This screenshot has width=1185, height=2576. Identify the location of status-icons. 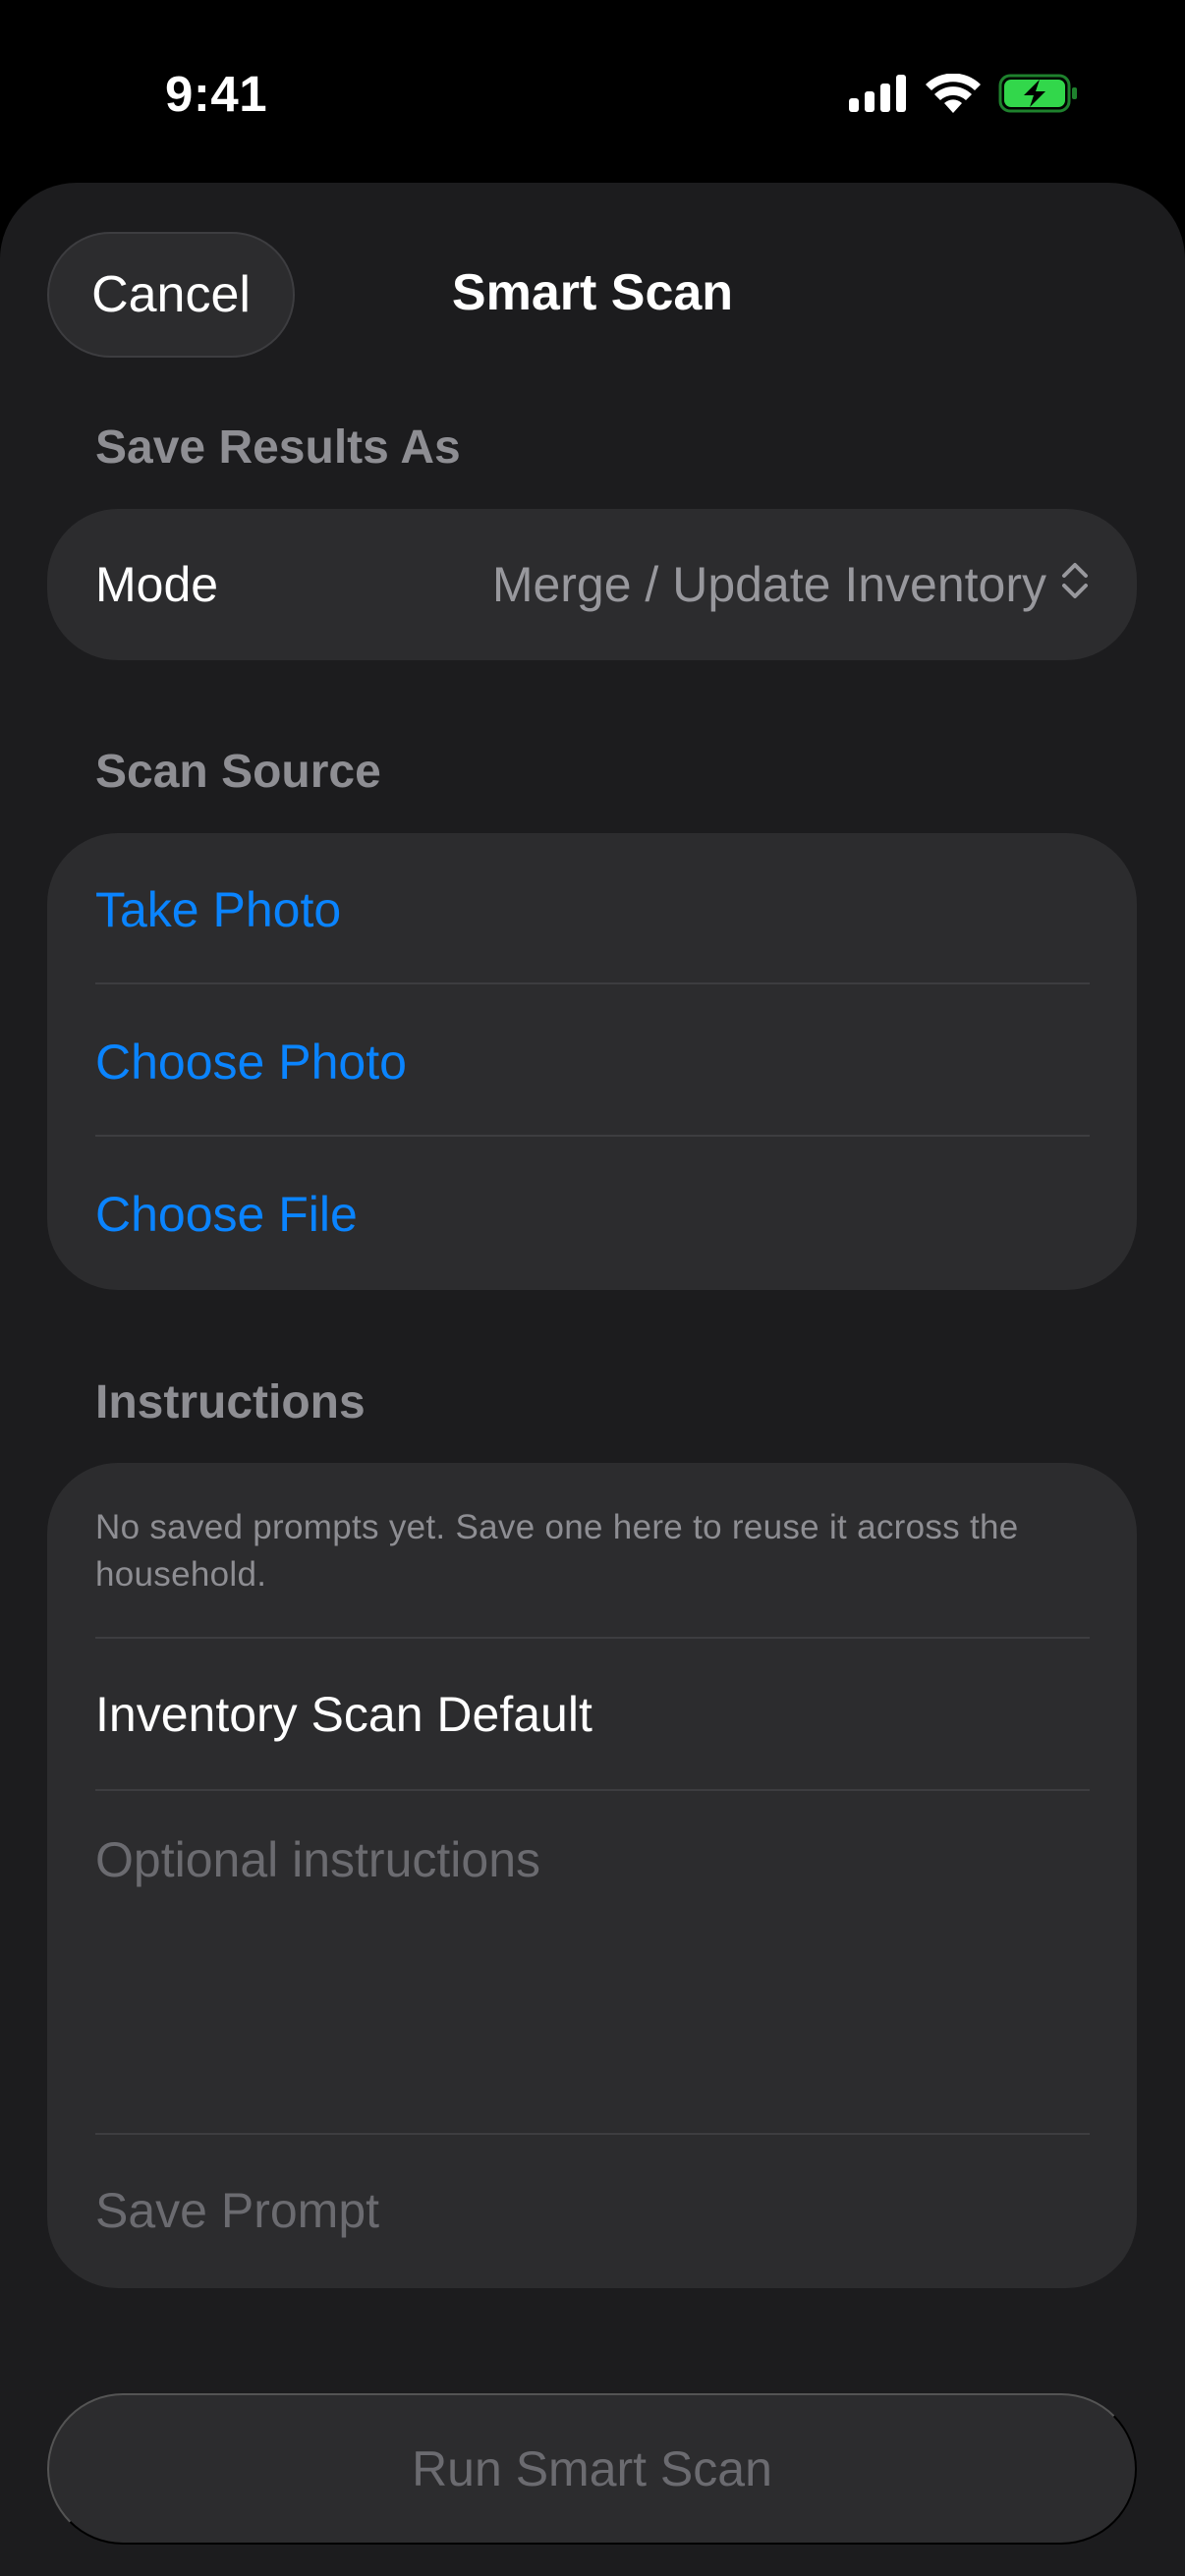
(964, 95).